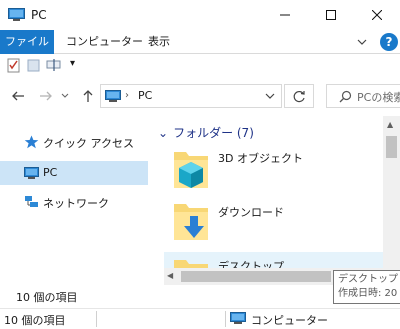 Image resolution: width=400 pixels, height=329 pixels. What do you see at coordinates (200, 318) in the screenshot?
I see `status-bar: 10 個の項目 コンピューター` at bounding box center [200, 318].